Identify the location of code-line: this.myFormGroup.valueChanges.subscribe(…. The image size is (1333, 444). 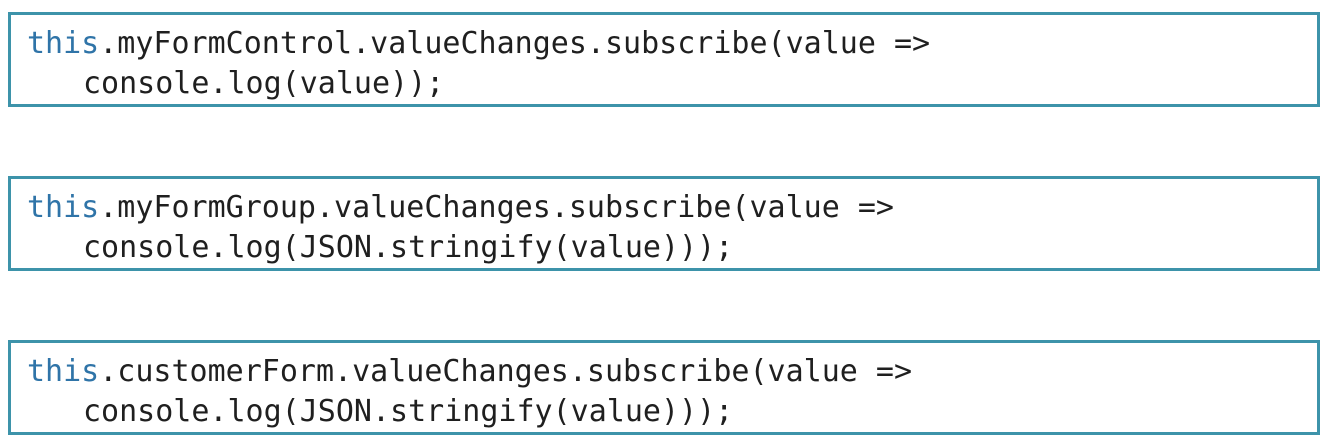
(672, 208).